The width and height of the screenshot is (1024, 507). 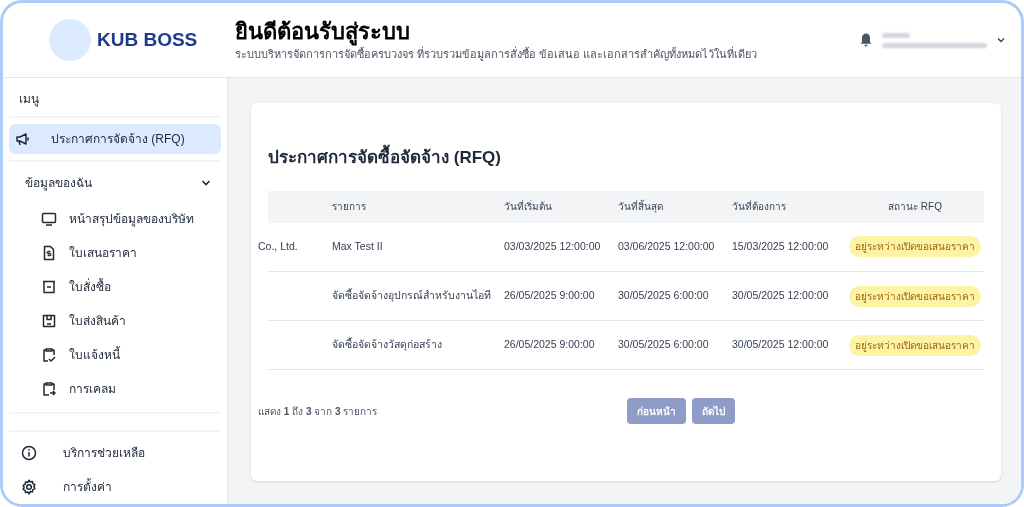 I want to click on sidebar-item: หน้าสรุปข้อมูลของบริษัท, so click(x=115, y=219).